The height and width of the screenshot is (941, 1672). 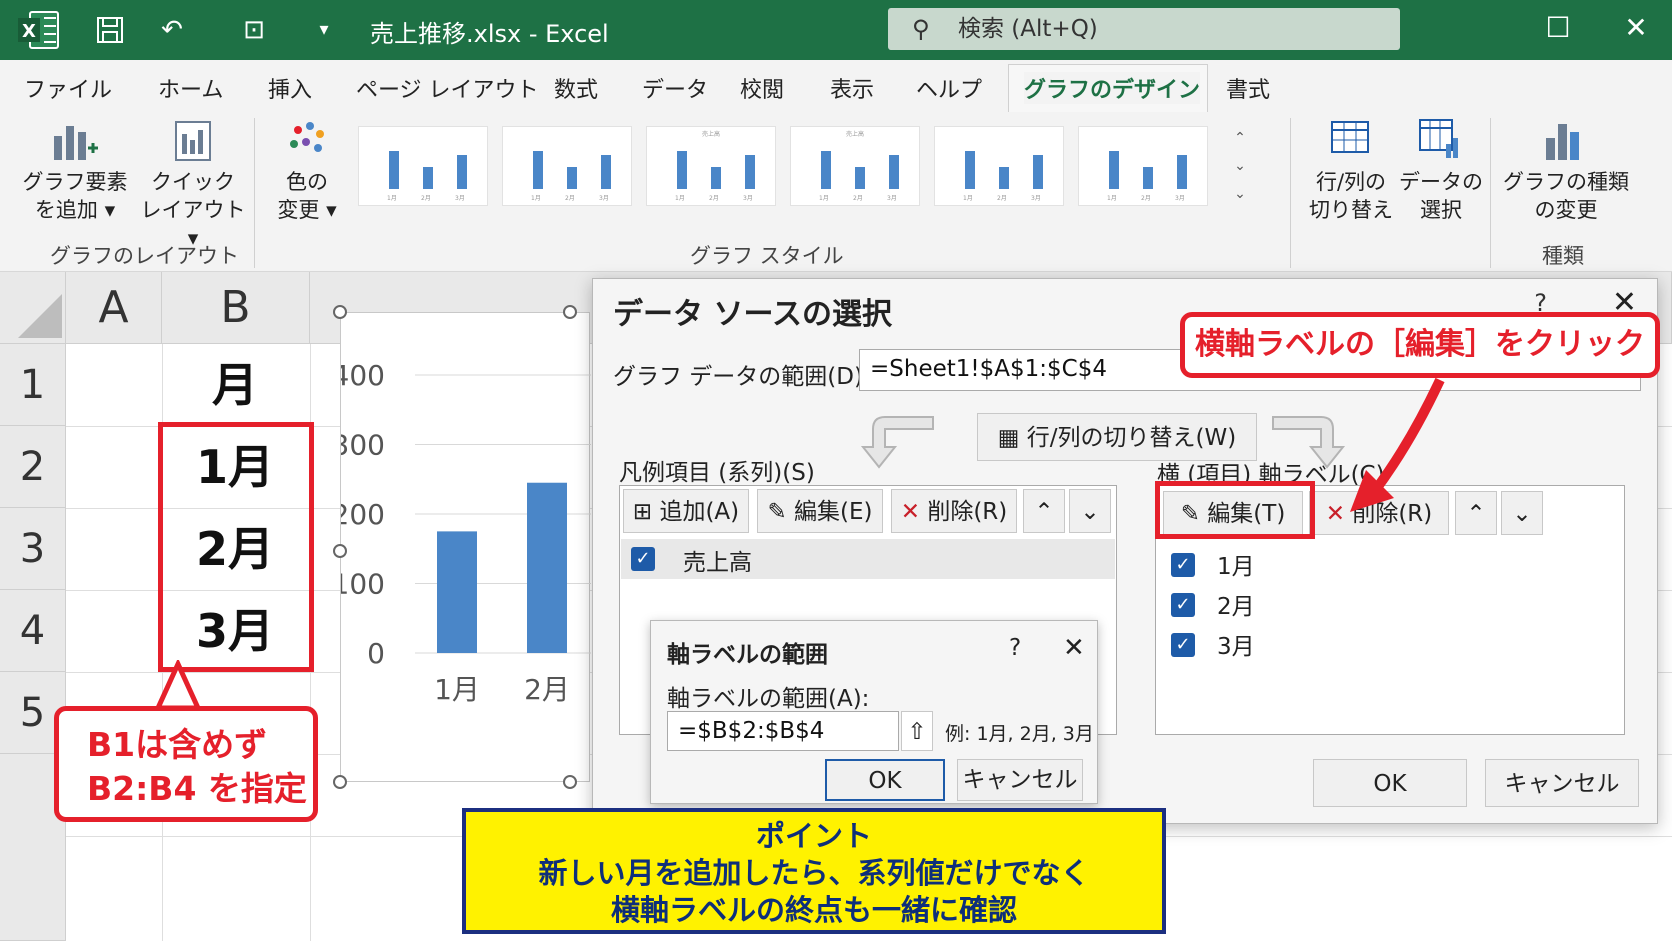 I want to click on switch-row-column-label-2: 切り替え, so click(x=1351, y=210).